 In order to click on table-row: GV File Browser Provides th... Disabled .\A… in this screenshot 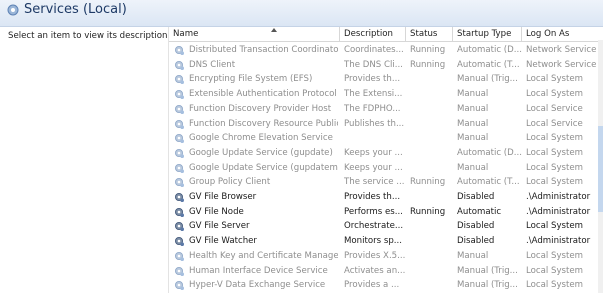, I will do `click(386, 197)`.